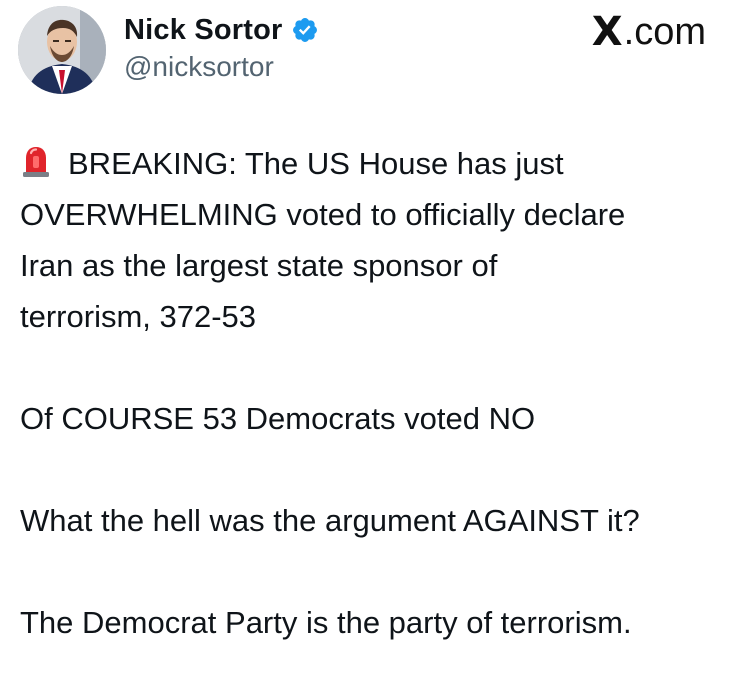 Image resolution: width=750 pixels, height=673 pixels. I want to click on avatar, so click(62, 50).